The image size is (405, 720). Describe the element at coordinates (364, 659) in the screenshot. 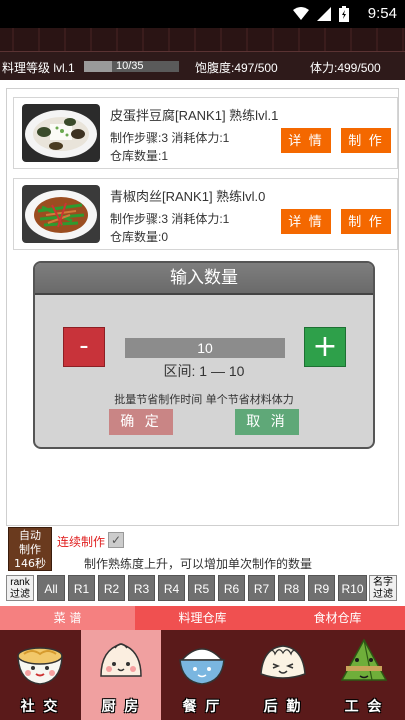

I see `zongzi-mascot-icon` at that location.